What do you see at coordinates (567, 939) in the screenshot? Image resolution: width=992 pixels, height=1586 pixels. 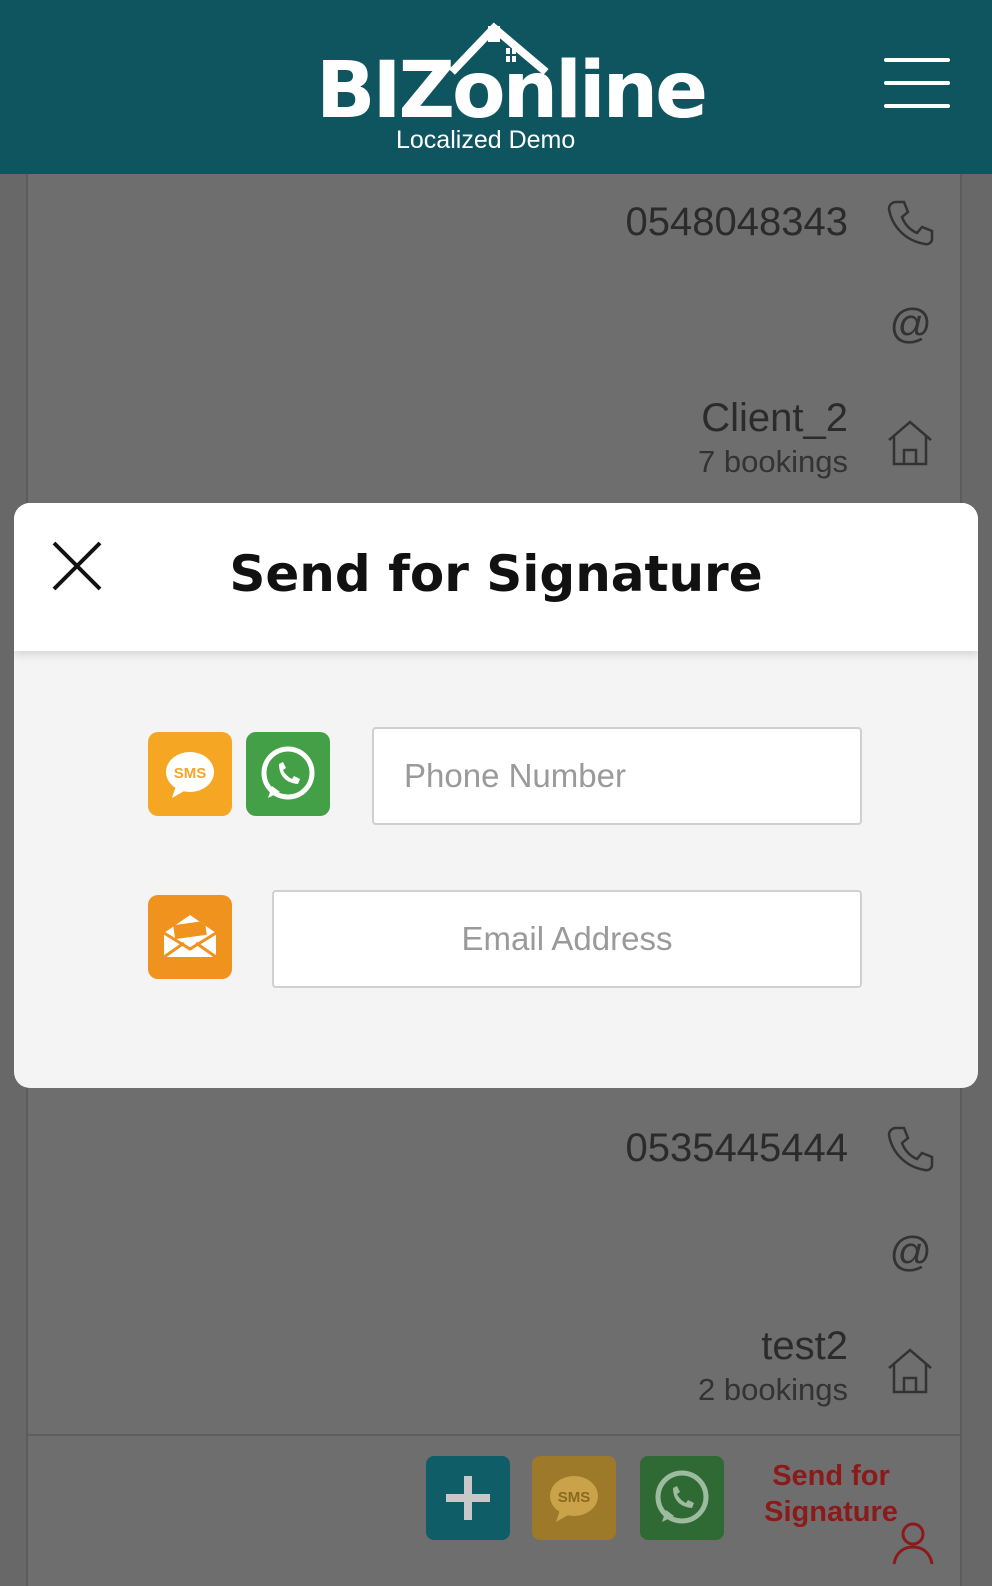 I see `email-address-input` at bounding box center [567, 939].